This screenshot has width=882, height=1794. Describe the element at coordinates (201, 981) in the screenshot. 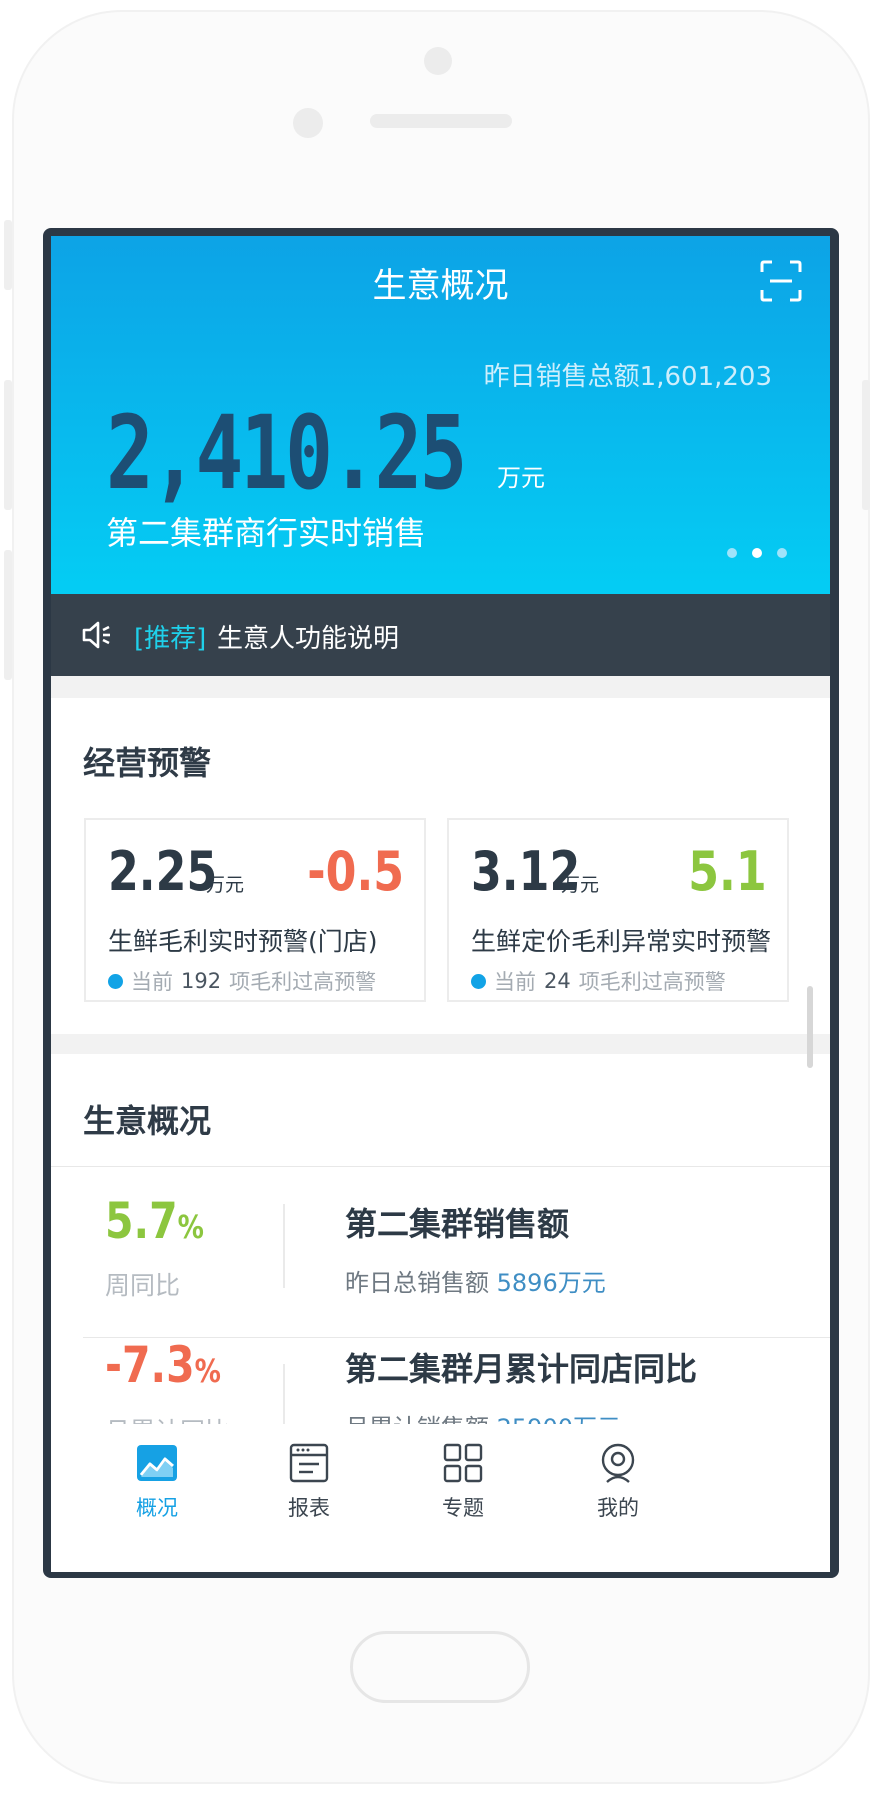

I see `alert-count: 192` at that location.